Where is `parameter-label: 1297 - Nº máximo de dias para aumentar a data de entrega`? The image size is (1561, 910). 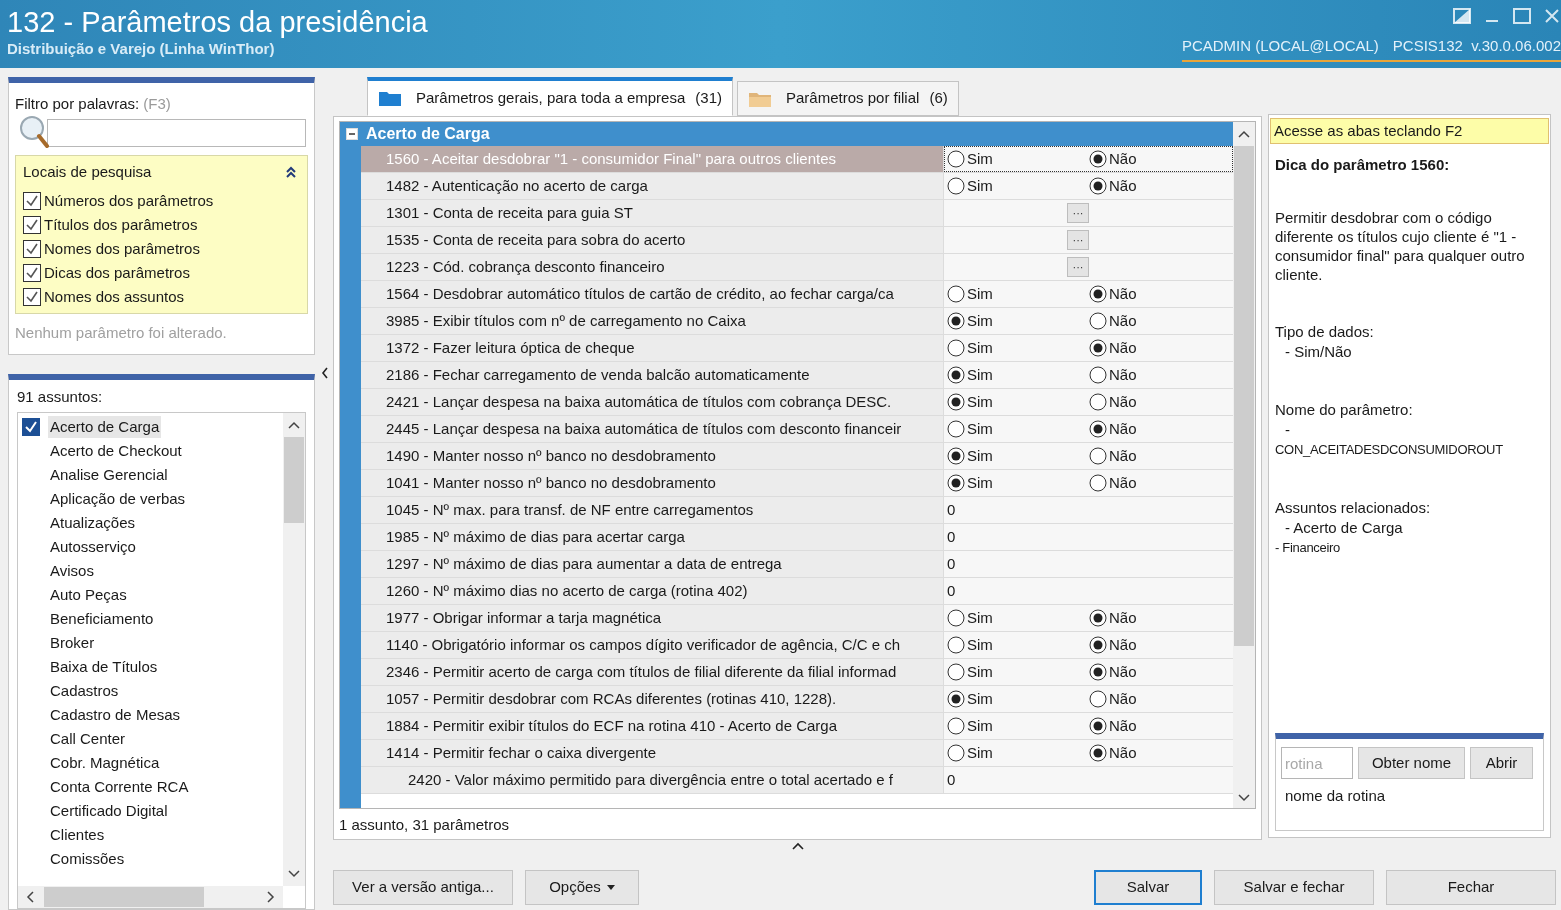 parameter-label: 1297 - Nº máximo de dias para aumentar a data de entrega is located at coordinates (652, 564).